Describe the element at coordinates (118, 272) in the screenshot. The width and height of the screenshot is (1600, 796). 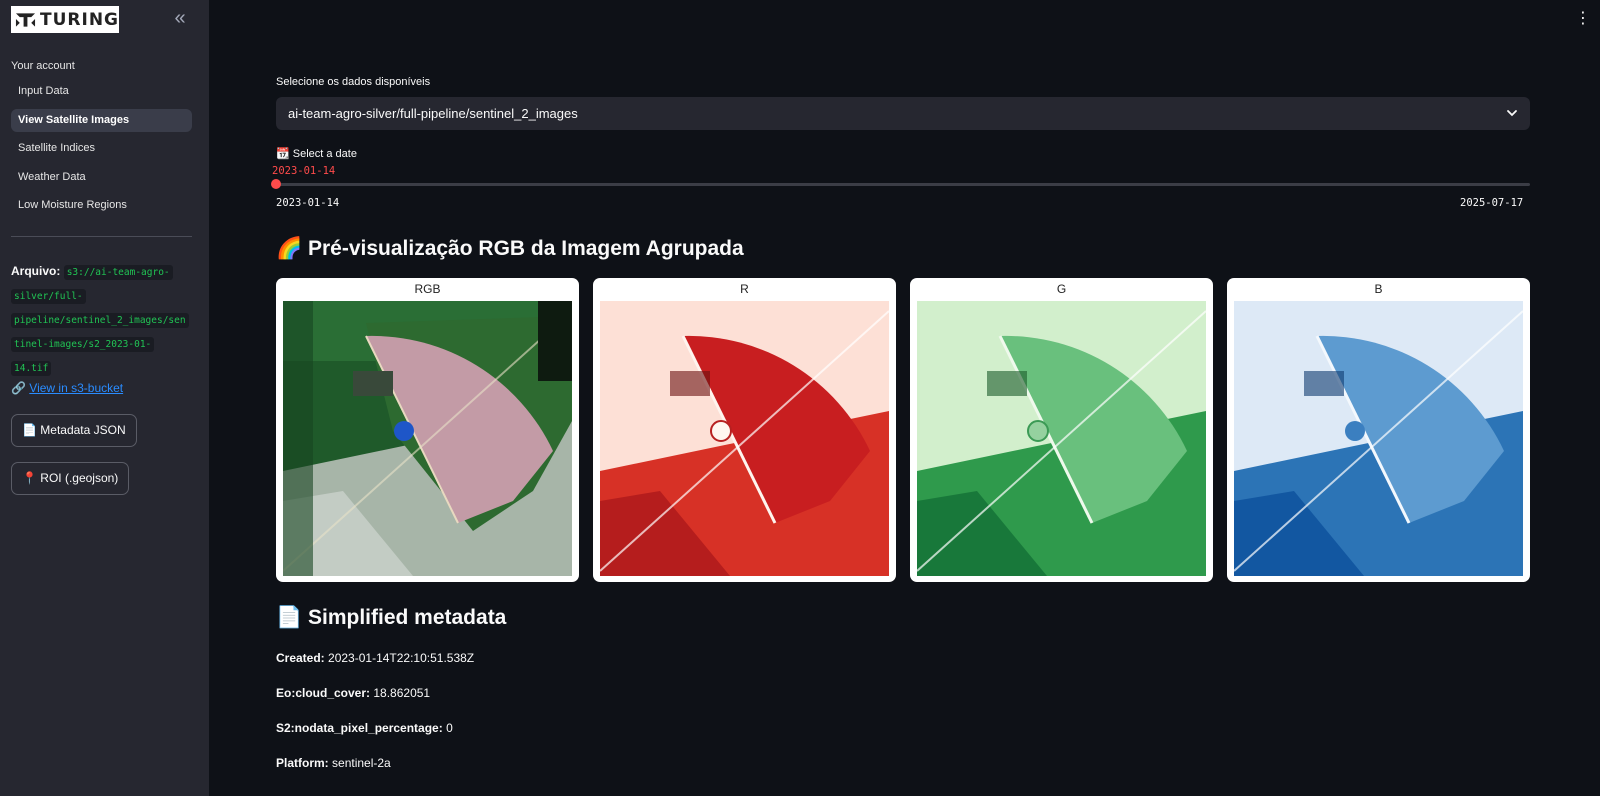
I see `file-path-line: s3://ai-team-agro-` at that location.